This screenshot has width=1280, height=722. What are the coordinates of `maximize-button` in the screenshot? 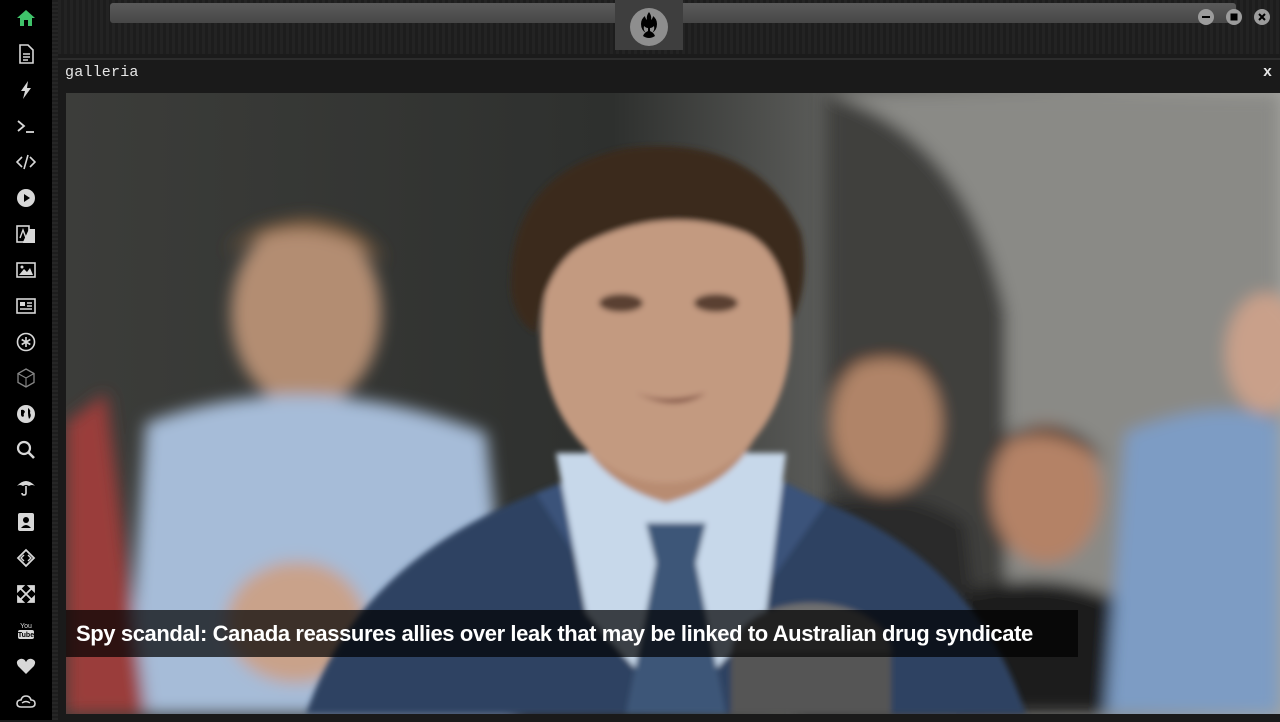 It's located at (1234, 17).